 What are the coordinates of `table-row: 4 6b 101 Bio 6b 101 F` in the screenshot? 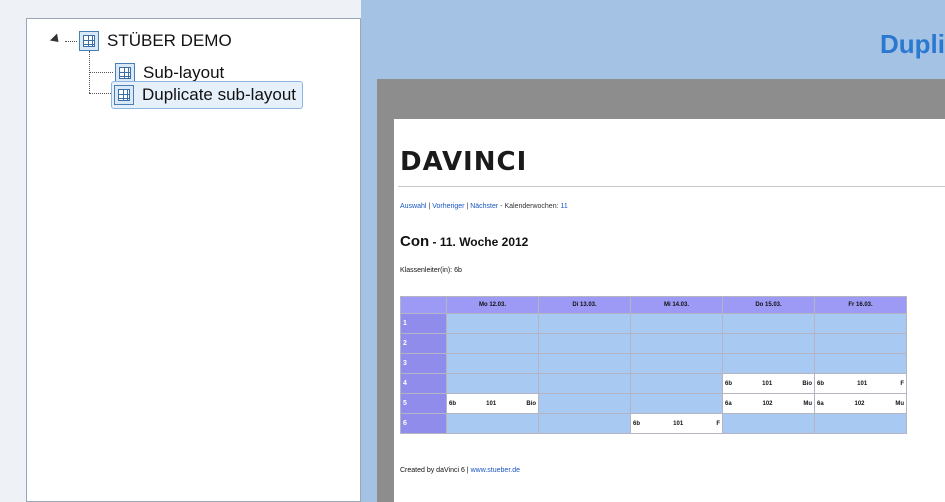 It's located at (653, 383).